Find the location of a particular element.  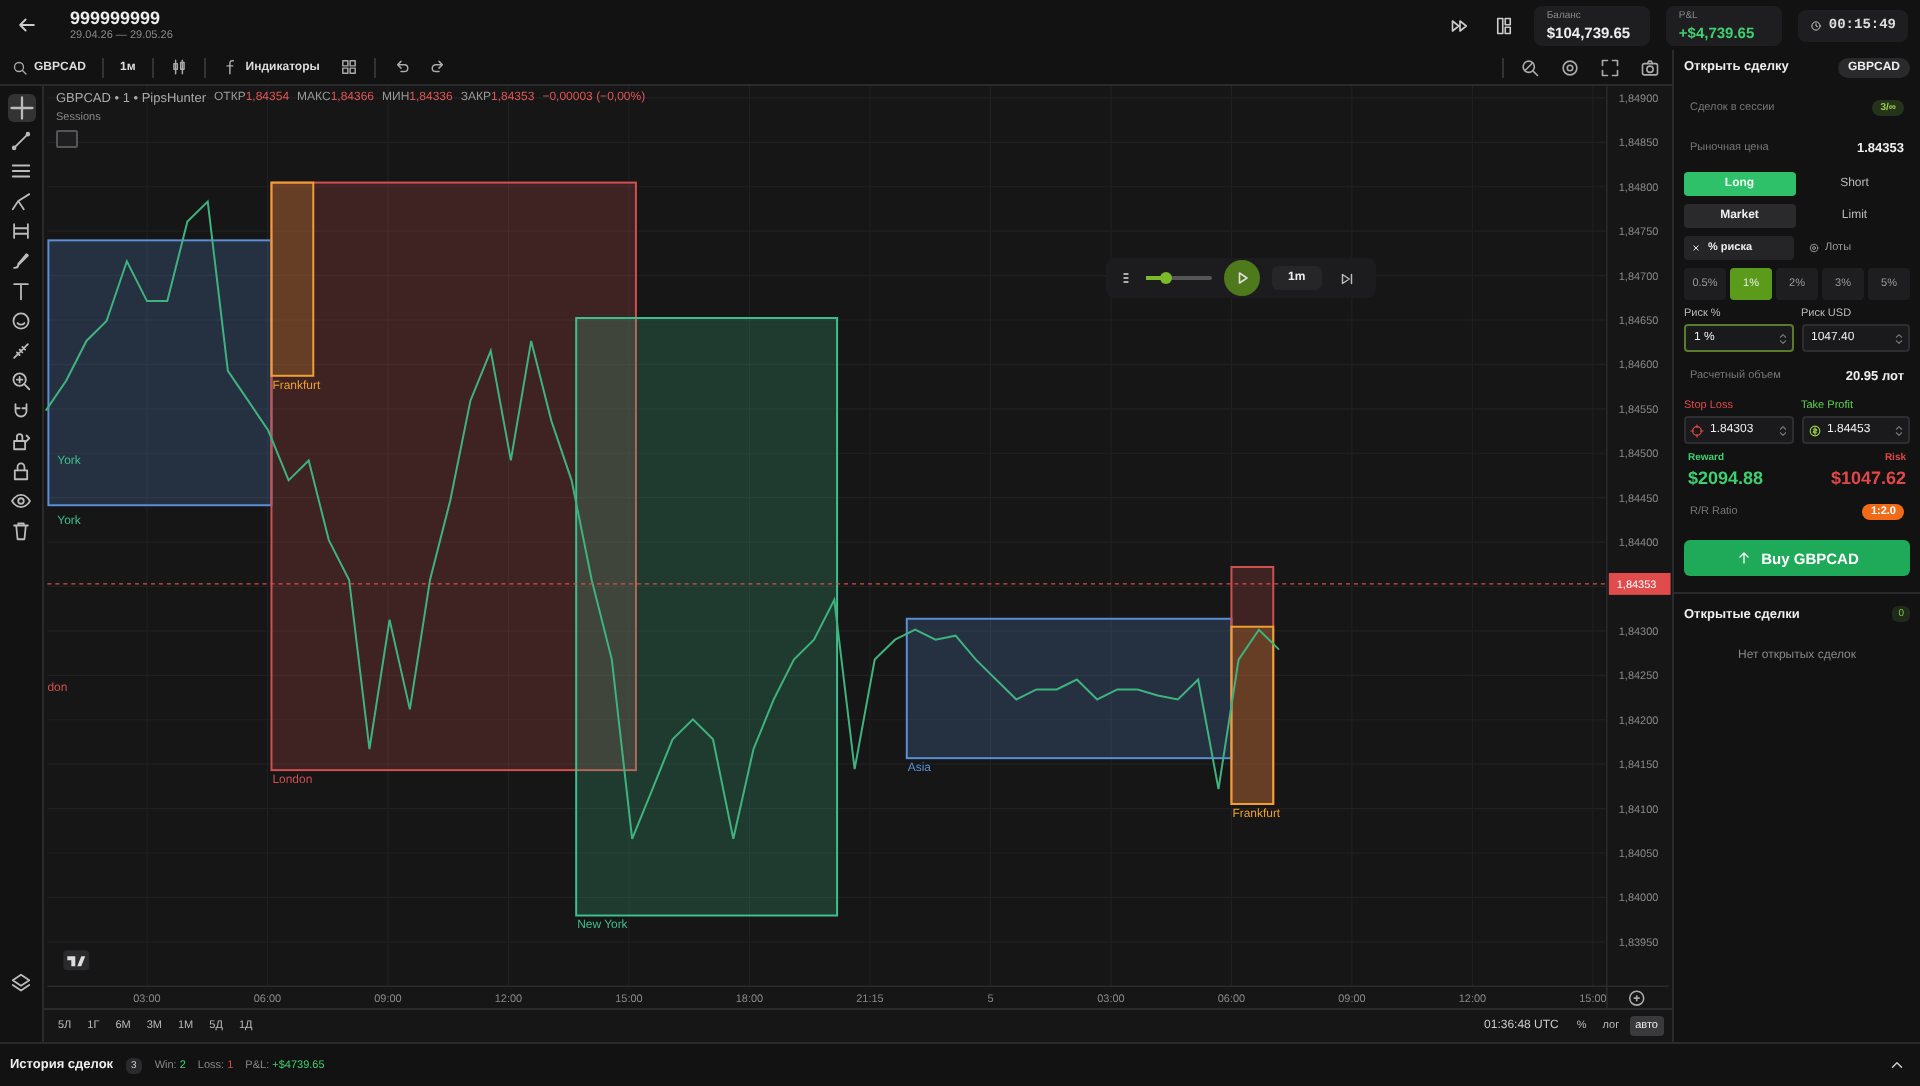

reward-value: $2094.88 is located at coordinates (1726, 478).